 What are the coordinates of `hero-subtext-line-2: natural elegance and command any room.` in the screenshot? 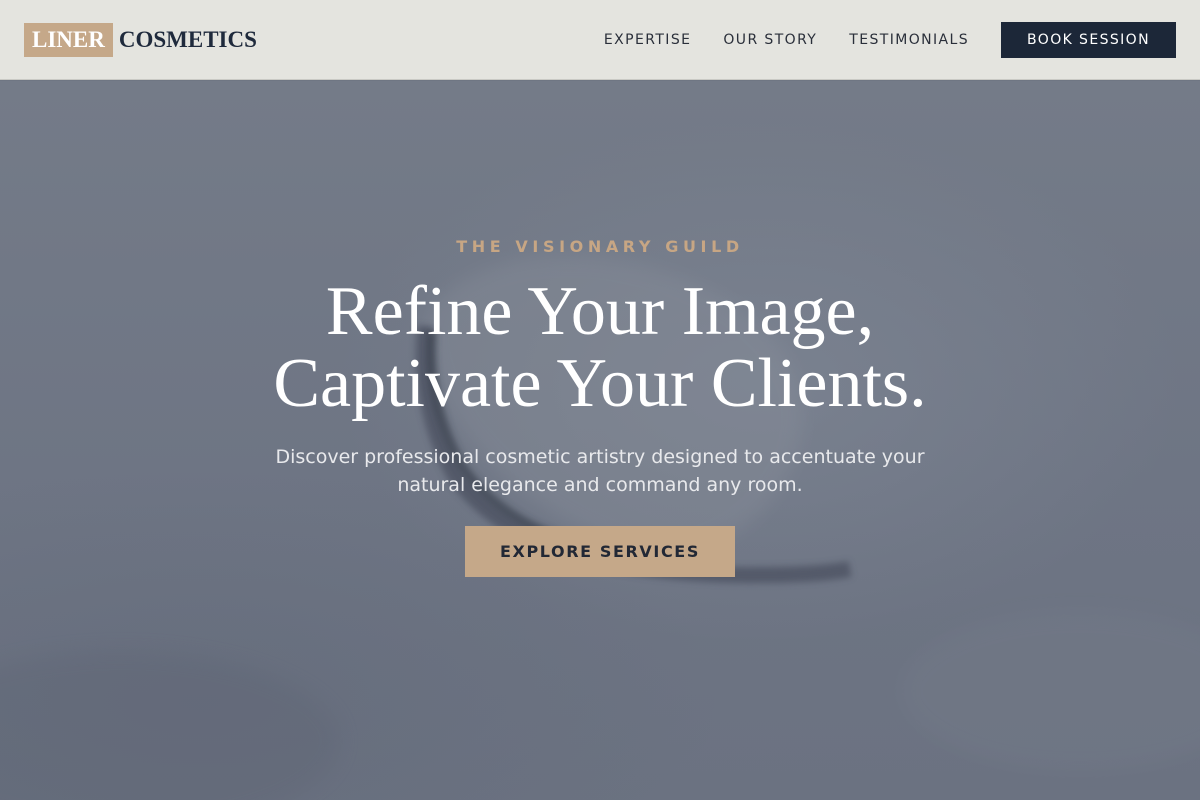 It's located at (600, 485).